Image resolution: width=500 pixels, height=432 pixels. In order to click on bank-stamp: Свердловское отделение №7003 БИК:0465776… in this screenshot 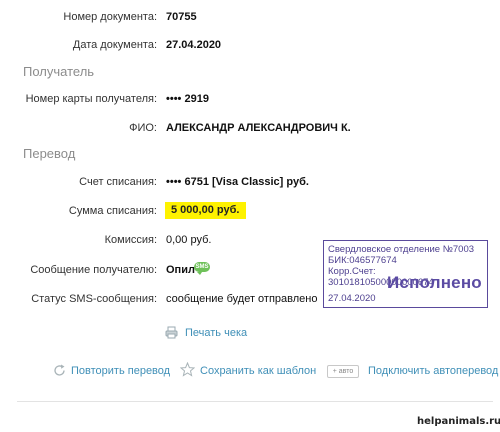, I will do `click(405, 274)`.